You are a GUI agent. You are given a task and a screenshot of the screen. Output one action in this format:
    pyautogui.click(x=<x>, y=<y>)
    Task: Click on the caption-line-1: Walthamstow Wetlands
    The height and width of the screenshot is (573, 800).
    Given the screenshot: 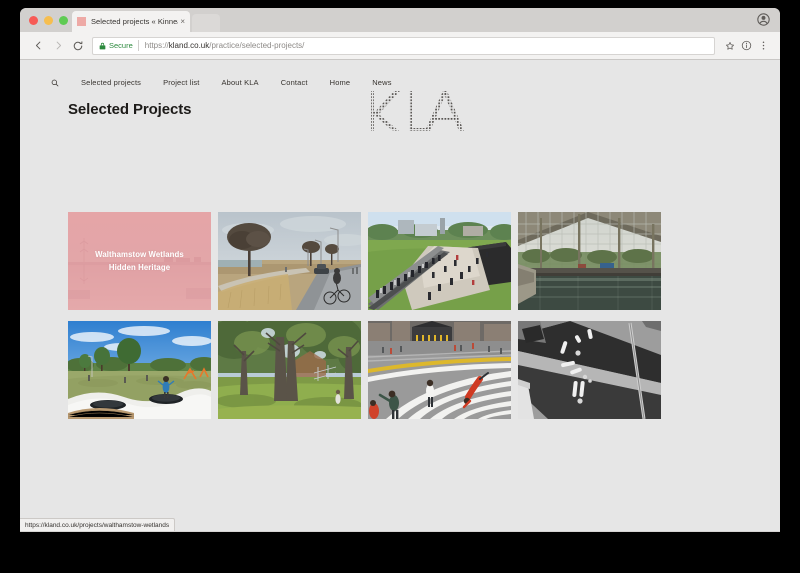 What is the action you would take?
    pyautogui.click(x=139, y=254)
    